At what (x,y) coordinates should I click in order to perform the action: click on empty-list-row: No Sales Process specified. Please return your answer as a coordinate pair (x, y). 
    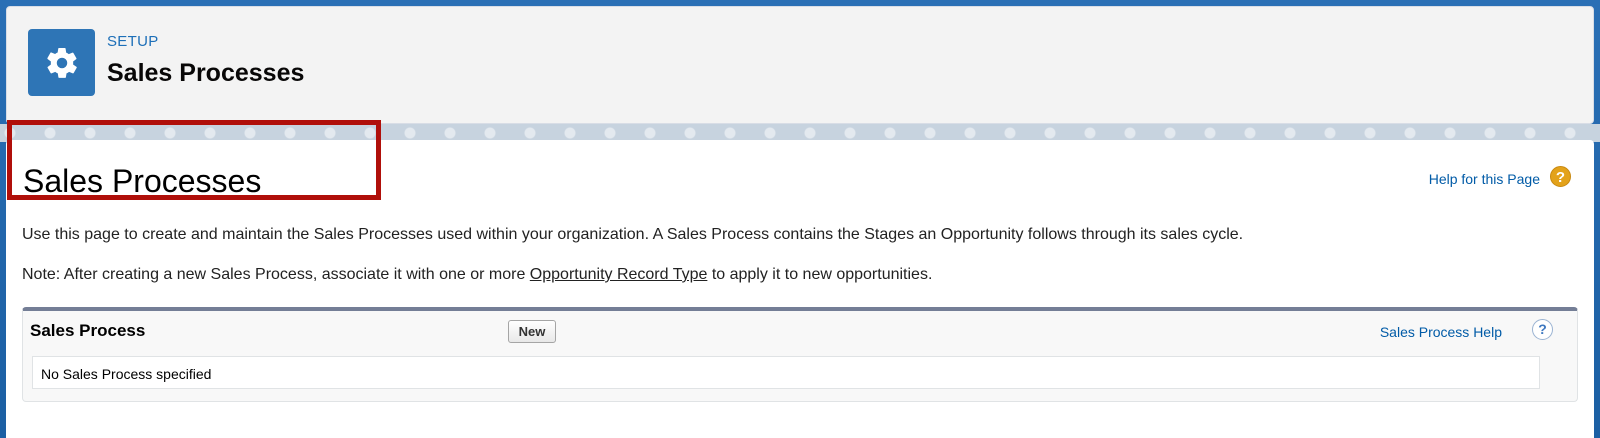
    Looking at the image, I should click on (786, 372).